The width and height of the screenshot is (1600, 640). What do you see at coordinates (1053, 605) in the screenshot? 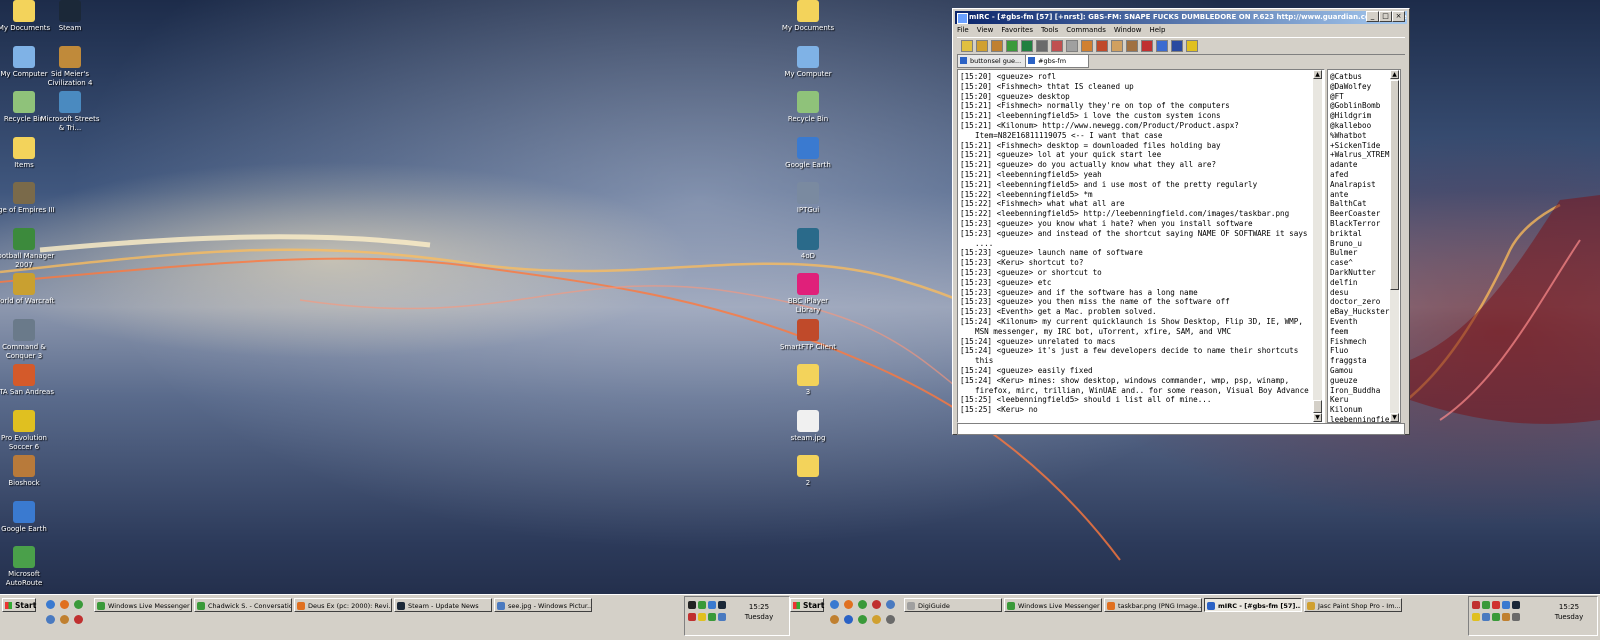
I see `task-button-windows-live-messenger: Windows Live Messenger` at bounding box center [1053, 605].